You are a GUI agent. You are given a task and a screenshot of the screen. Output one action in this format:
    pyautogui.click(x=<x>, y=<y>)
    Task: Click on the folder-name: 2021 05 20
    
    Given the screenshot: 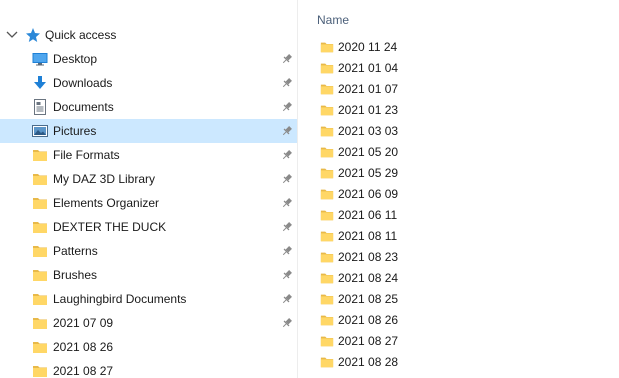 What is the action you would take?
    pyautogui.click(x=368, y=152)
    